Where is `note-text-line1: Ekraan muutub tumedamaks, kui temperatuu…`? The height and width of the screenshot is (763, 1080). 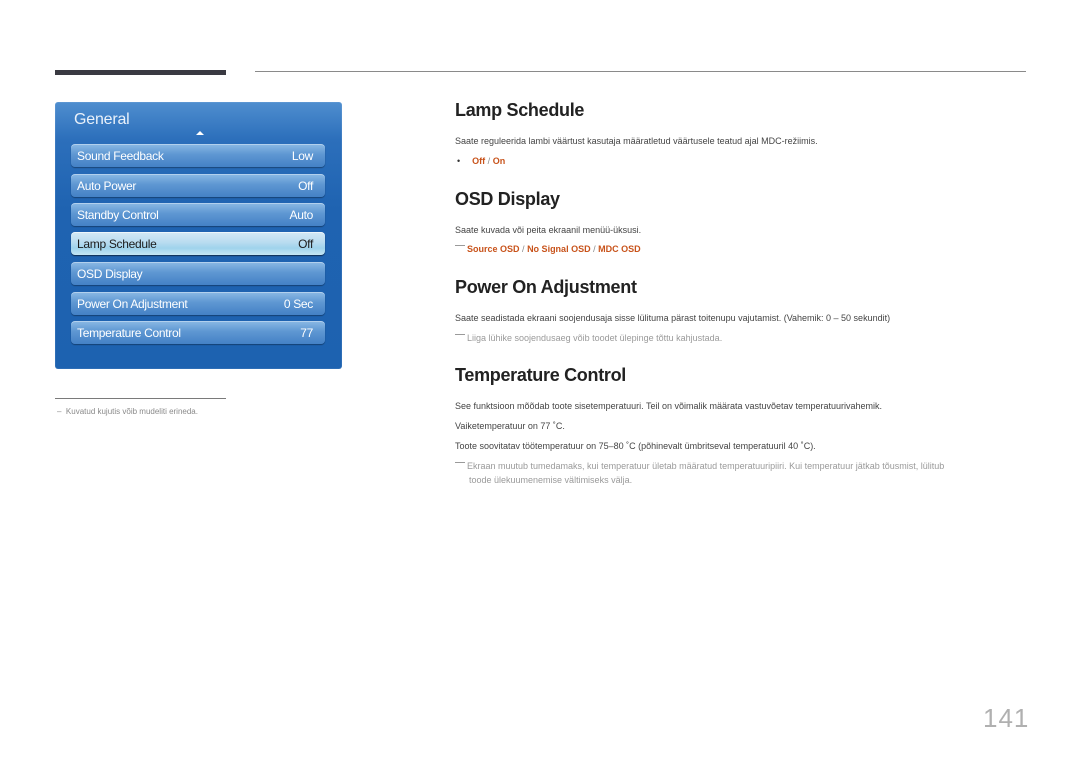
note-text-line1: Ekraan muutub tumedamaks, kui temperatuu… is located at coordinates (706, 466).